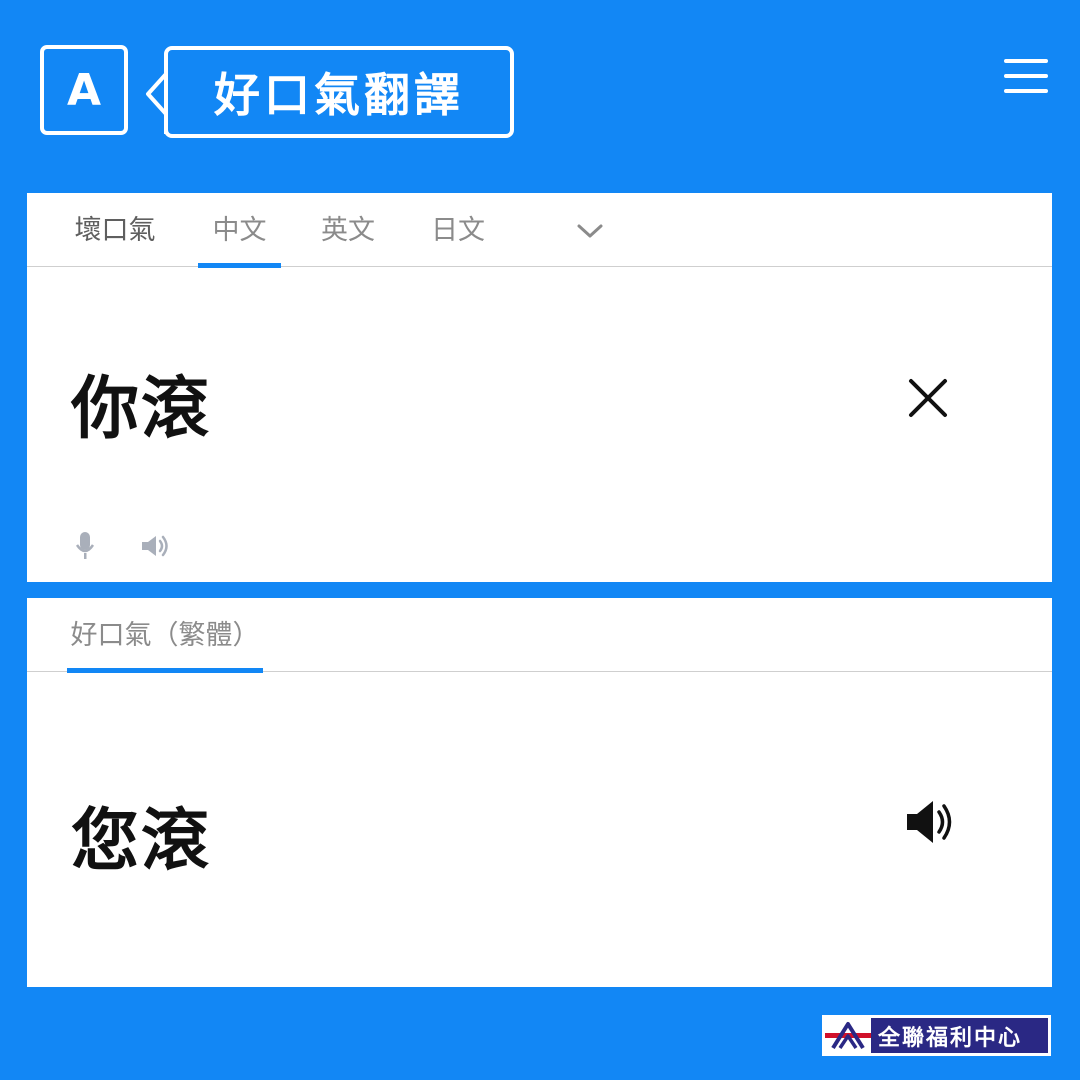  What do you see at coordinates (950, 1038) in the screenshot?
I see `brand-name: 全聯福利中心` at bounding box center [950, 1038].